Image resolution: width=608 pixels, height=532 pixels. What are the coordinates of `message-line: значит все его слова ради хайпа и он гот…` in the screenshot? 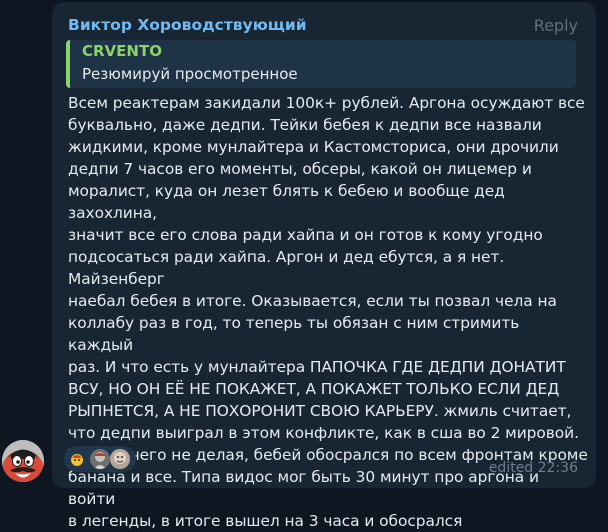 It's located at (305, 235).